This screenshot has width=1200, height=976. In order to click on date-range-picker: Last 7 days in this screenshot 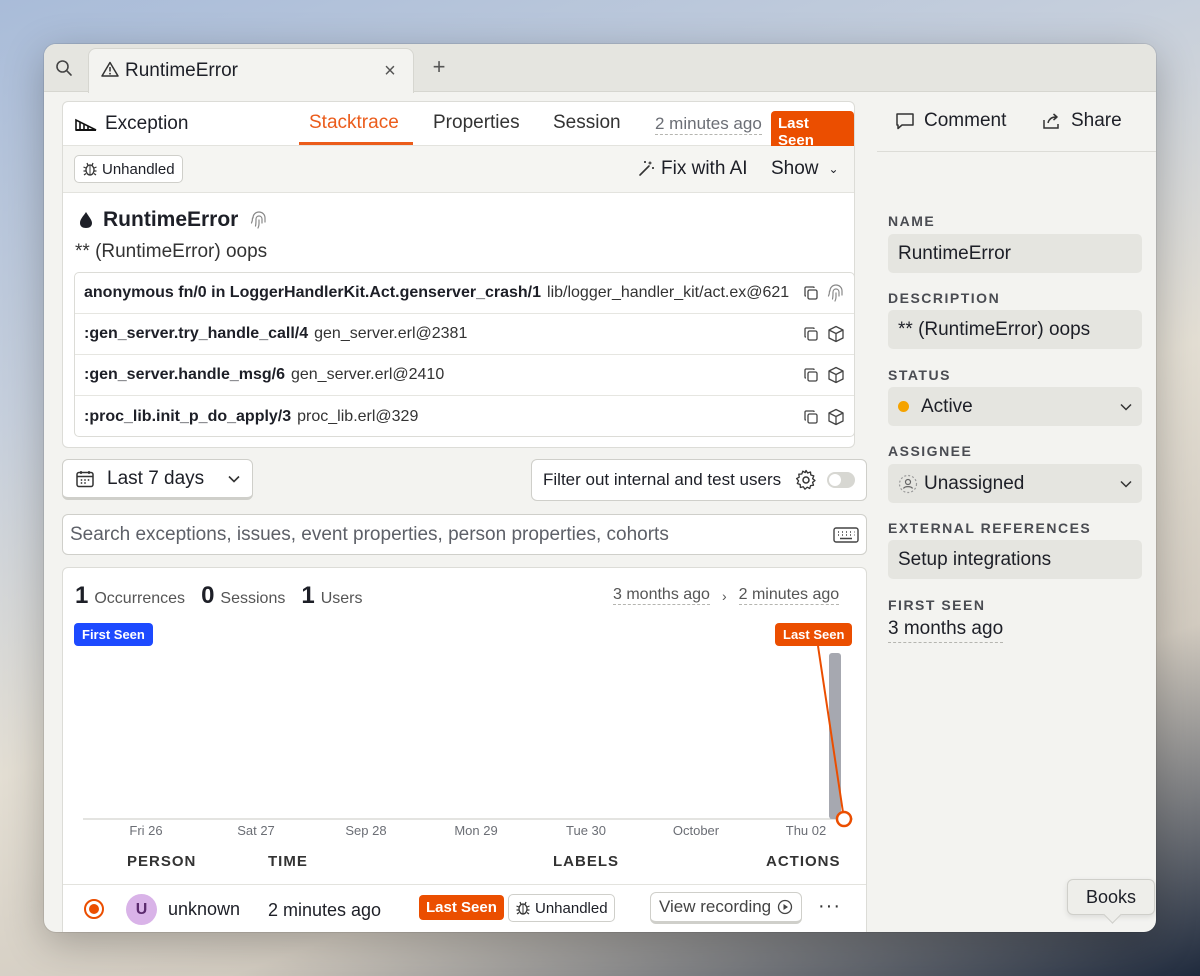, I will do `click(157, 479)`.